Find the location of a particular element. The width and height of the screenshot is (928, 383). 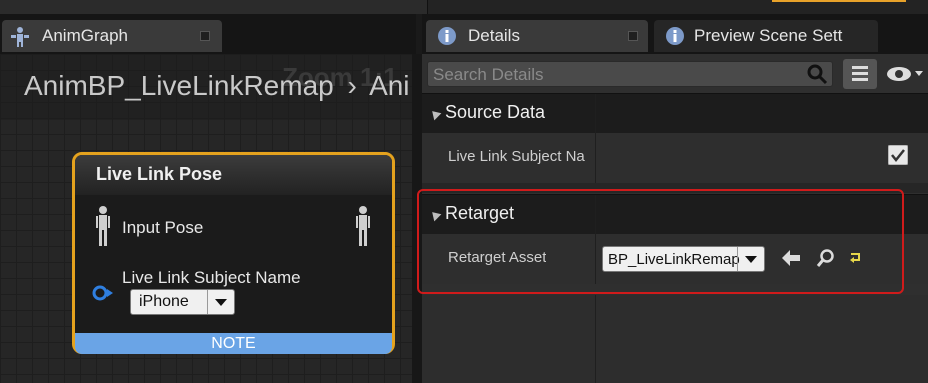

top-strip is located at coordinates (464, 7).